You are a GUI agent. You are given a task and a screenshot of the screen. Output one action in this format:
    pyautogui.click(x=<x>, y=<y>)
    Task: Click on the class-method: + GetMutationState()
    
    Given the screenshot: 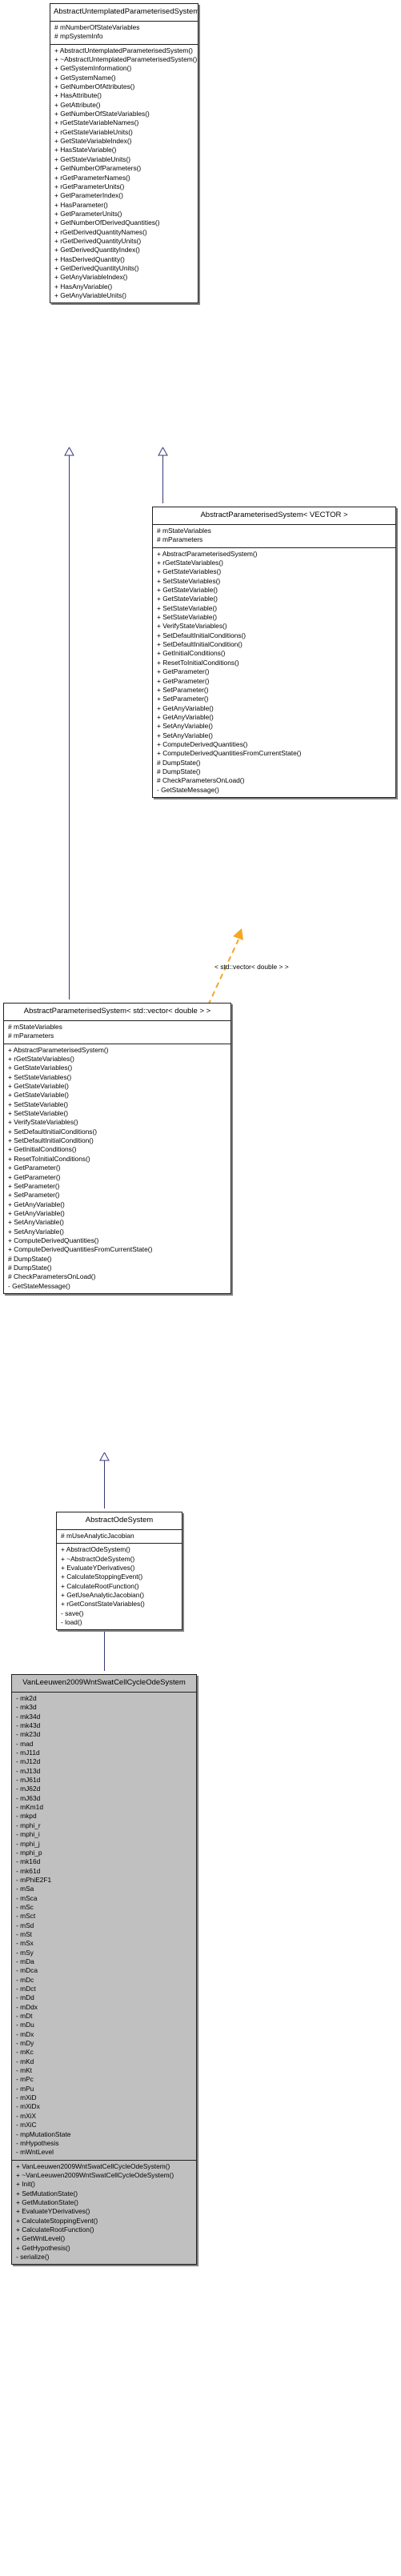 What is the action you would take?
    pyautogui.click(x=47, y=2201)
    